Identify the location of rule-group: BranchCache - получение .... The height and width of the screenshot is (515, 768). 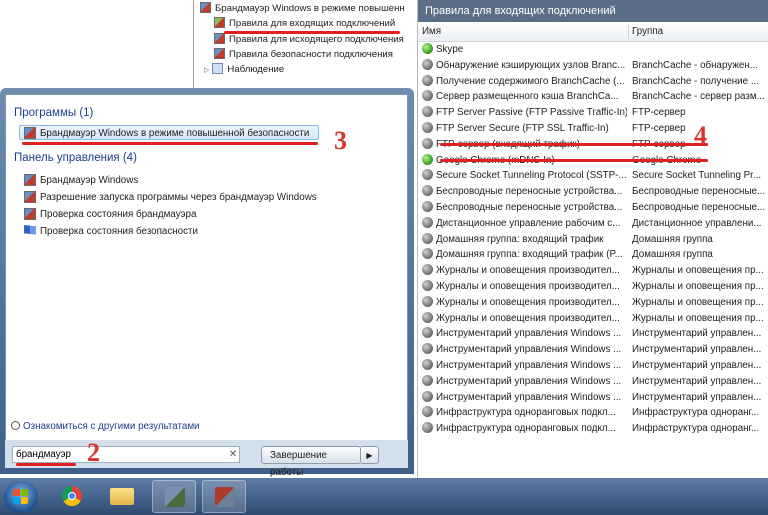
(695, 81).